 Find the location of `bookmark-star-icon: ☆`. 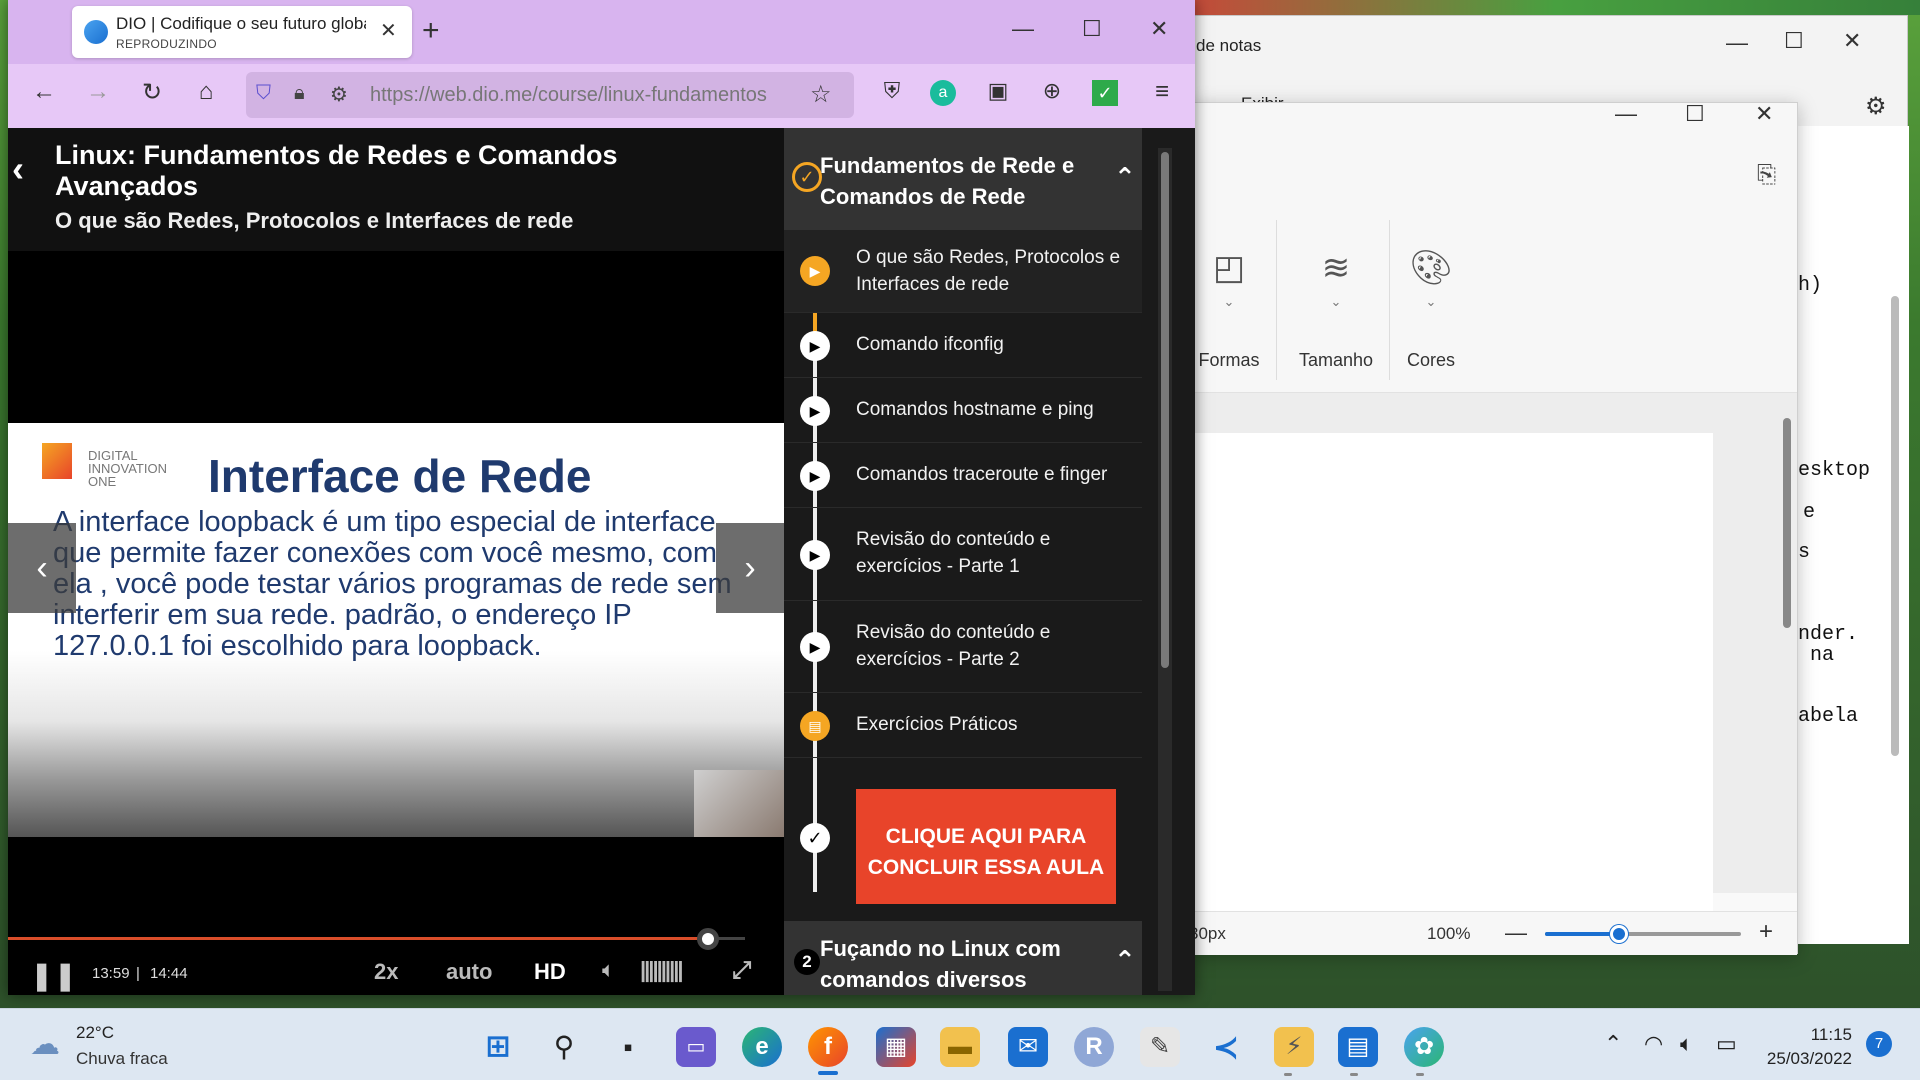

bookmark-star-icon: ☆ is located at coordinates (821, 94).